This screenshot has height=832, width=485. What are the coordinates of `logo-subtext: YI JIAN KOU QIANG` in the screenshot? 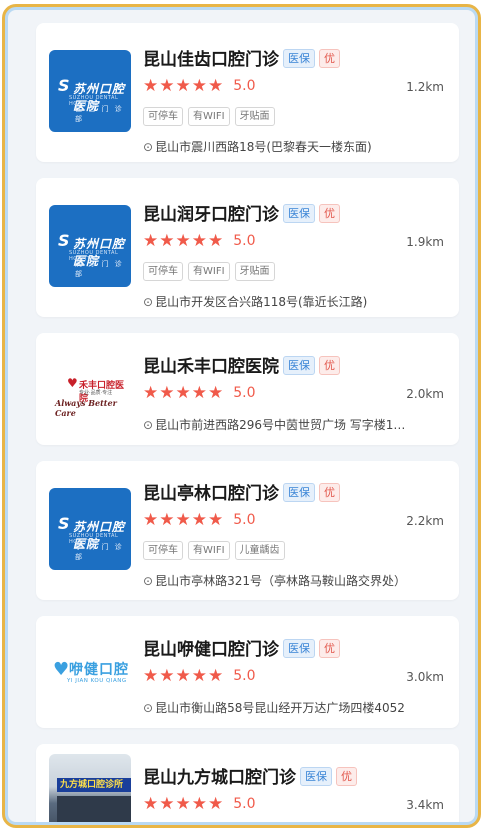 It's located at (97, 681).